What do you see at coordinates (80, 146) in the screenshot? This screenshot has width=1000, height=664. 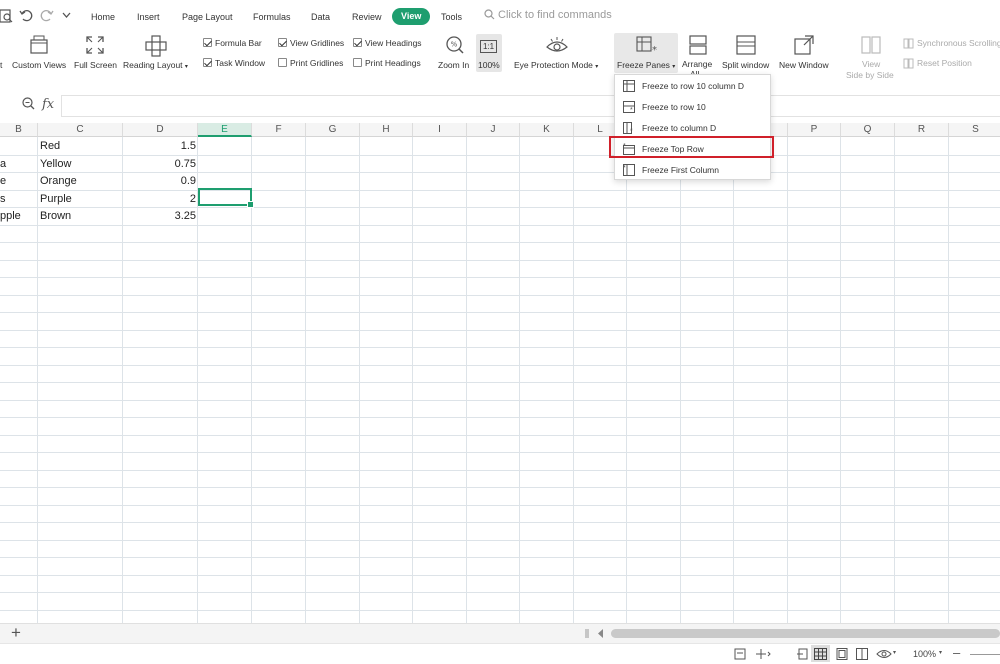 I see `cell-c1: Red` at bounding box center [80, 146].